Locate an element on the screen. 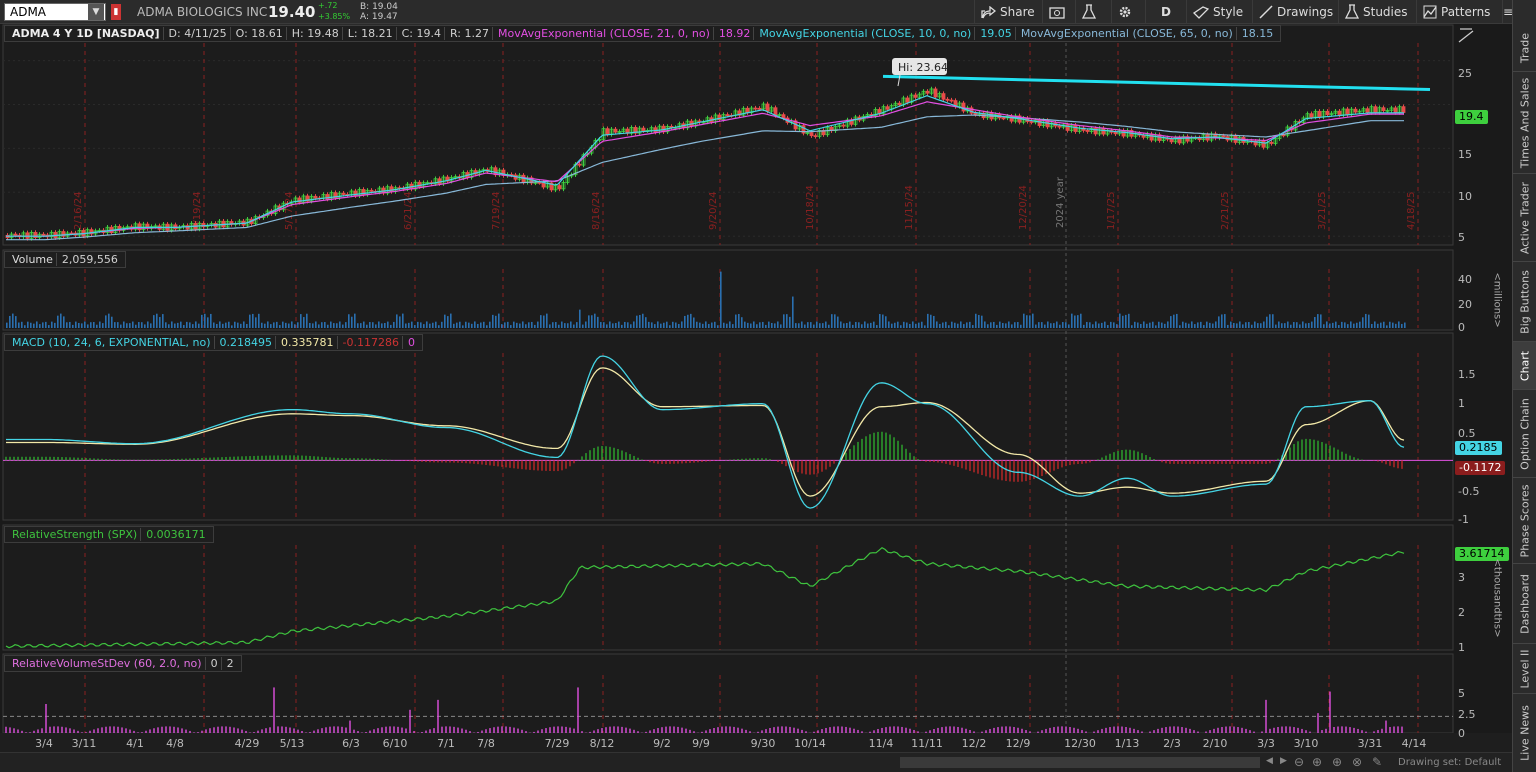 The width and height of the screenshot is (1536, 772). tab-trade: Trade is located at coordinates (1524, 48).